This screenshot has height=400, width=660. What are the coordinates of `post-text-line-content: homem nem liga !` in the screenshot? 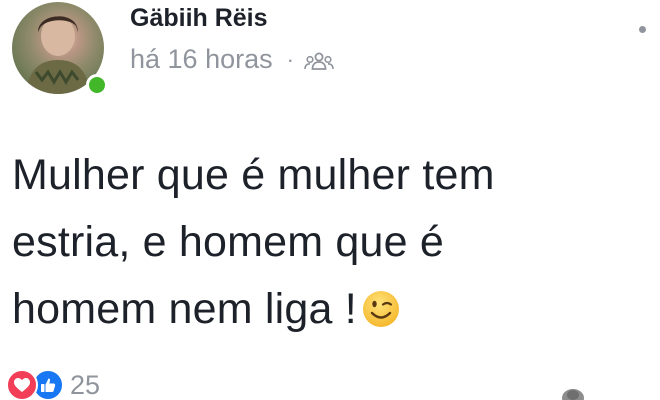 It's located at (184, 309).